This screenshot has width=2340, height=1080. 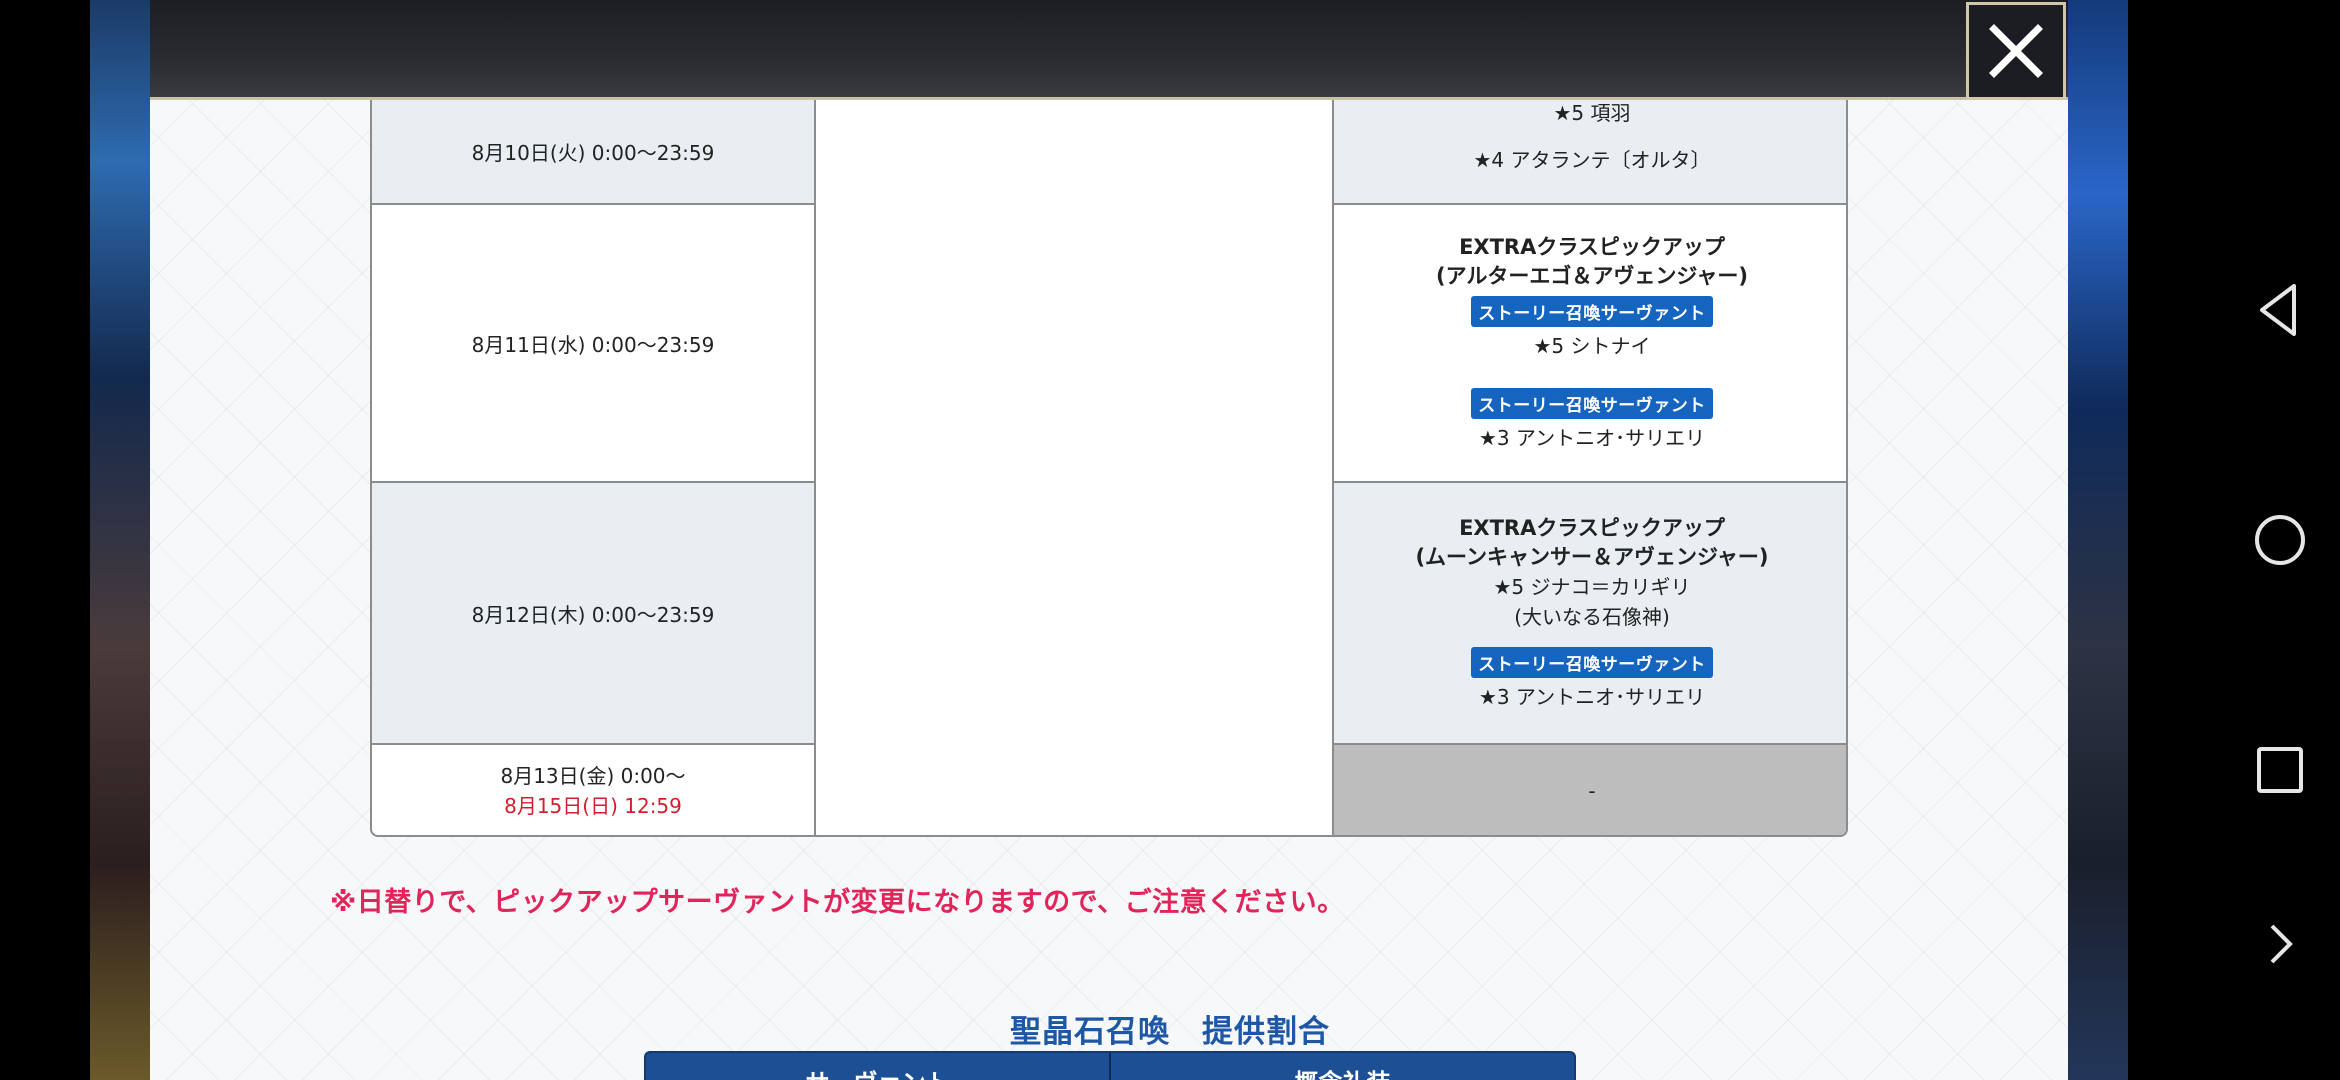 I want to click on servant-text: ★5 シトナイ, so click(x=1592, y=346).